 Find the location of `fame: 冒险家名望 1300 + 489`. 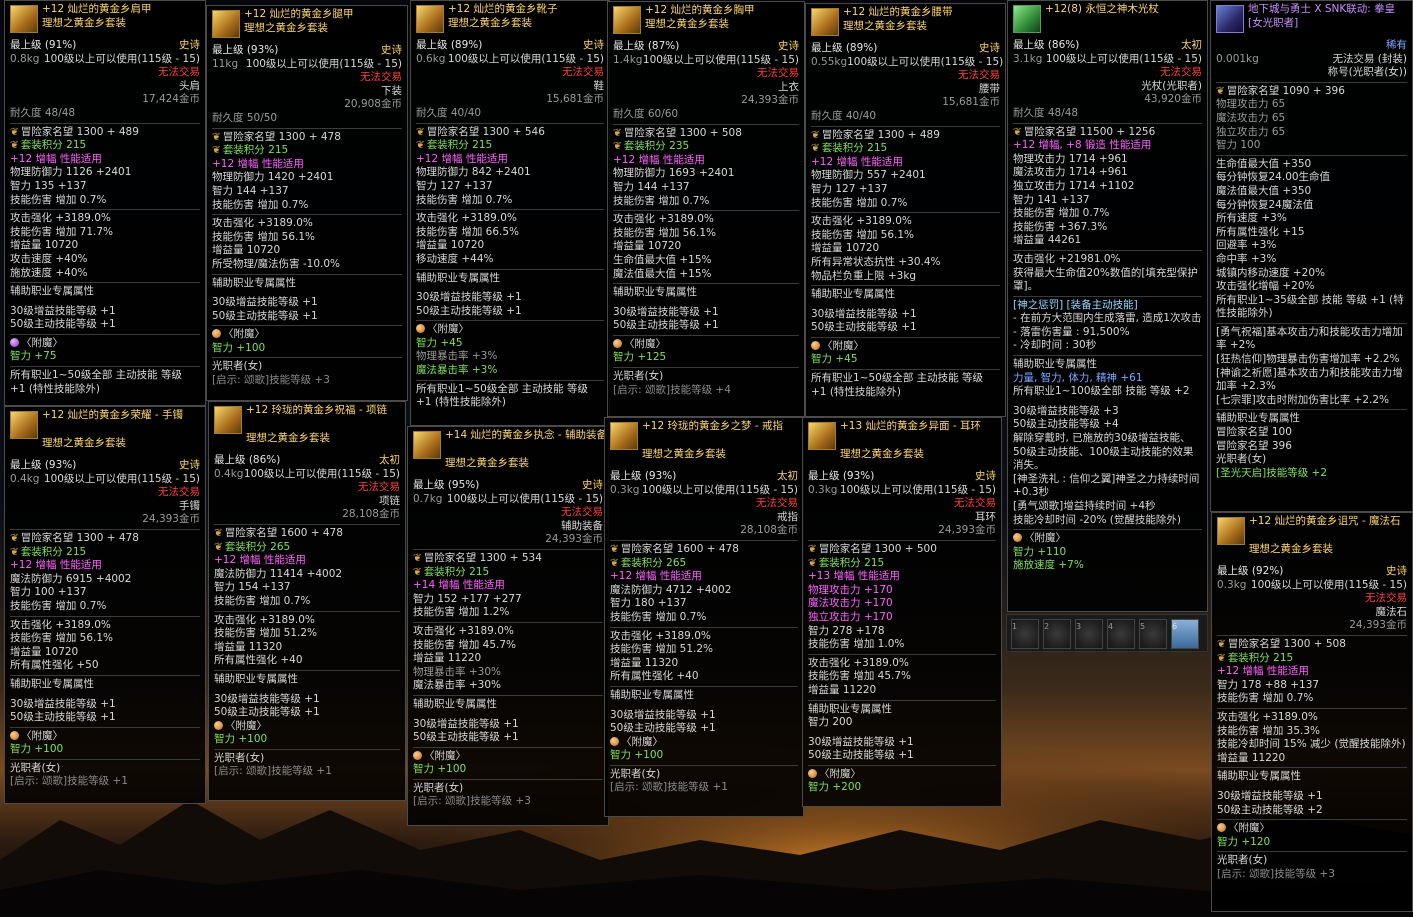

fame: 冒险家名望 1300 + 489 is located at coordinates (79, 131).